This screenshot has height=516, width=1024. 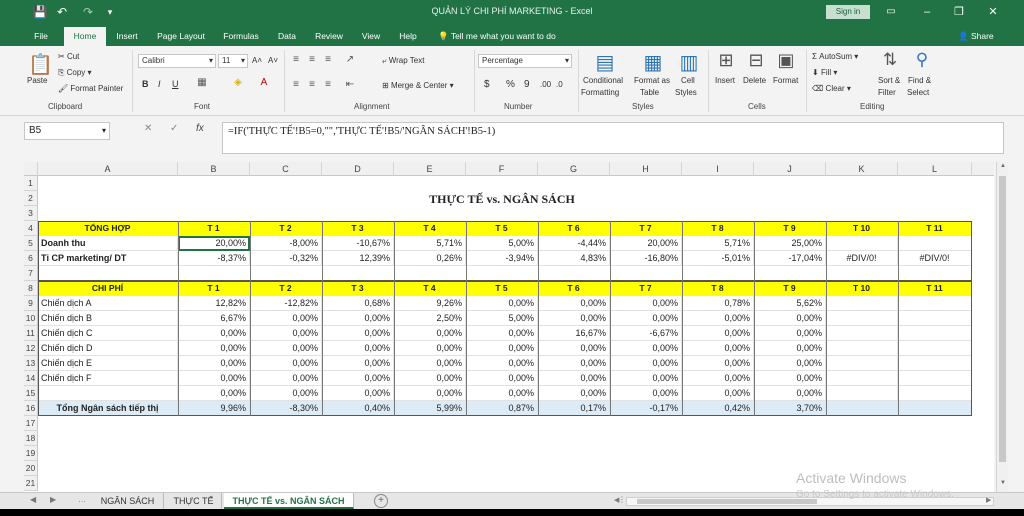 What do you see at coordinates (202, 82) in the screenshot?
I see `borders-icon: ▦` at bounding box center [202, 82].